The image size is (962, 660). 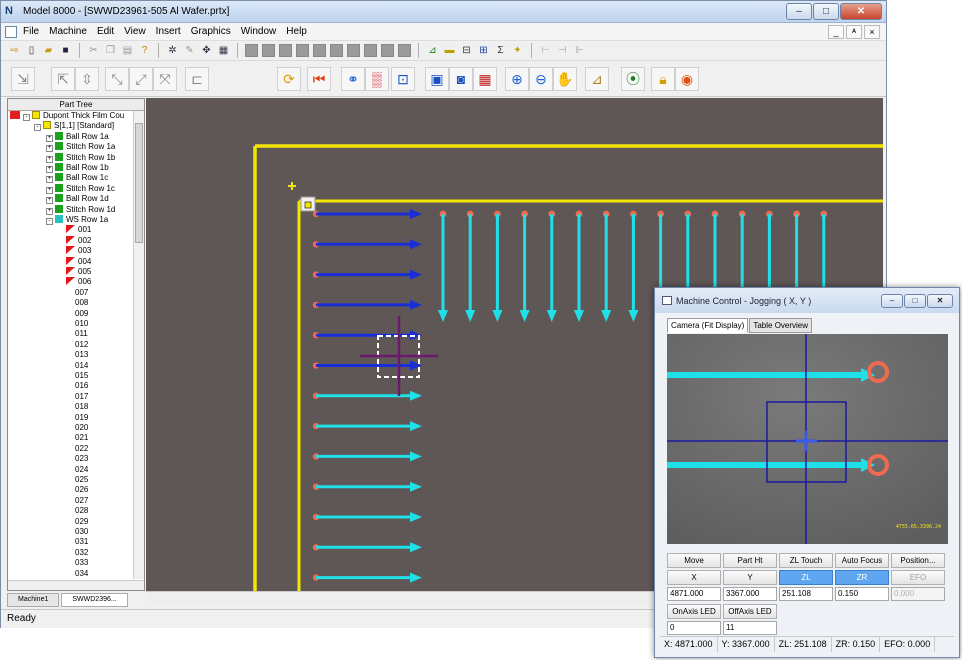 What do you see at coordinates (694, 628) in the screenshot?
I see `on-axis-led-field: 0` at bounding box center [694, 628].